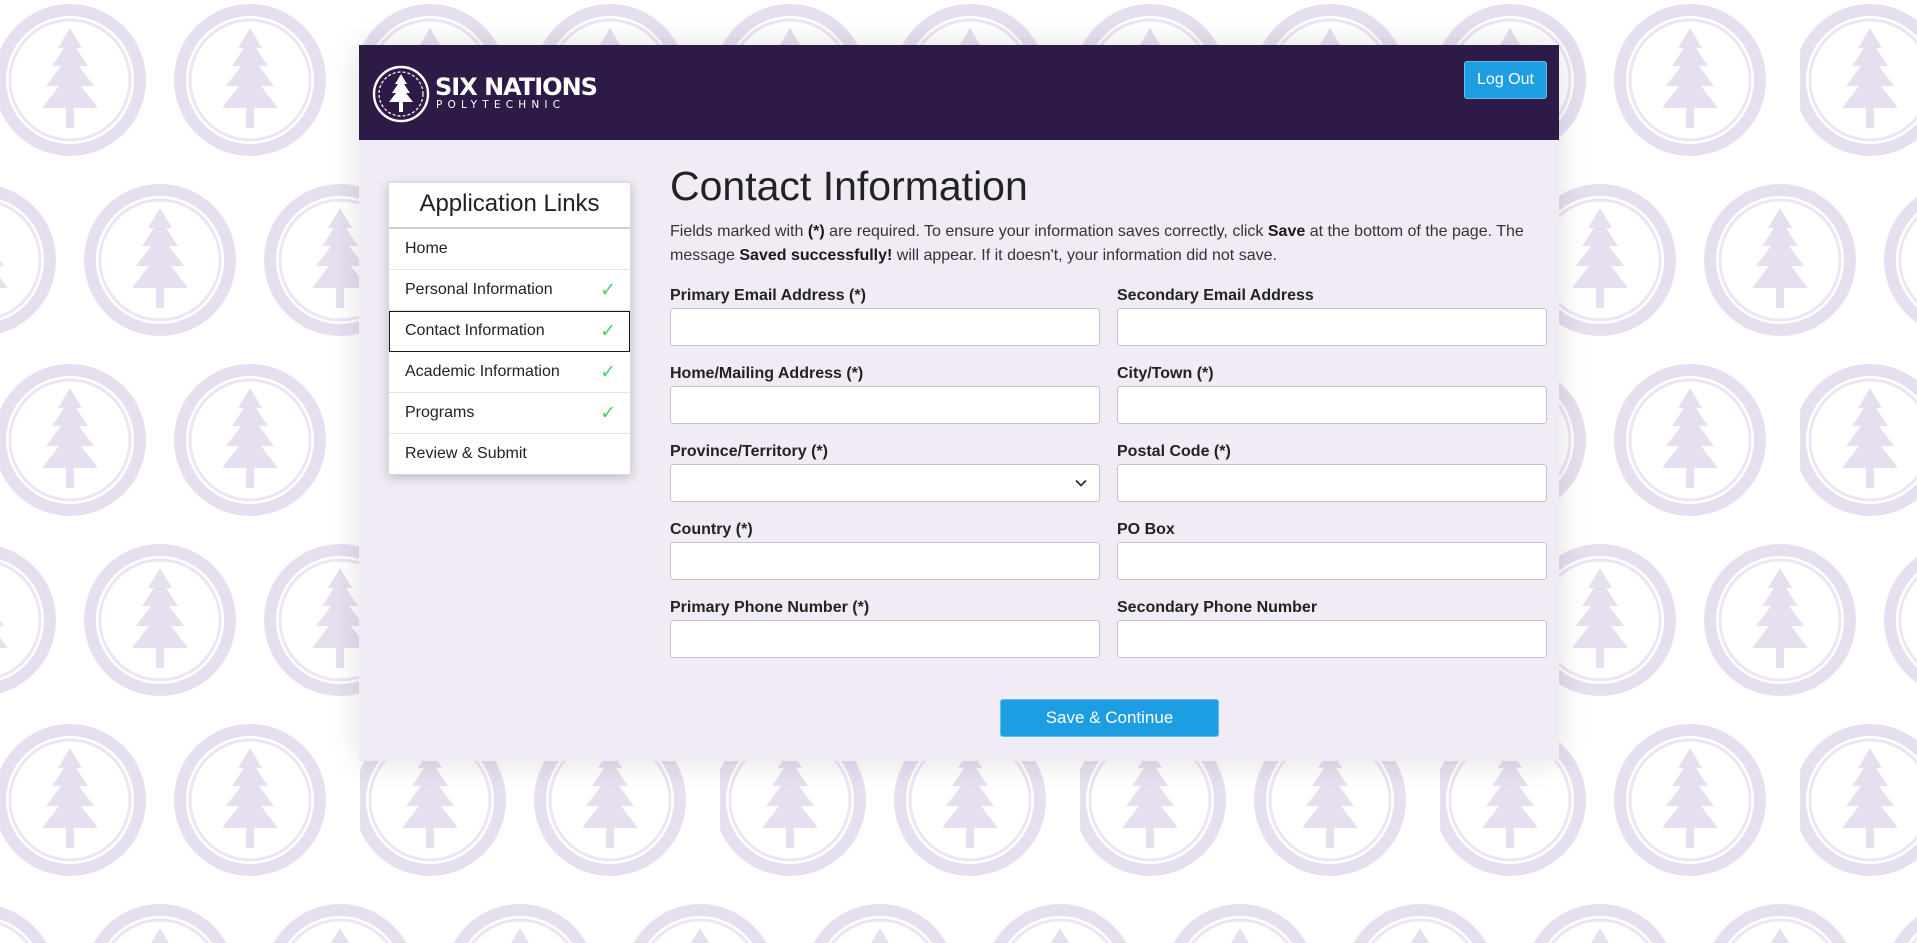 This screenshot has height=943, width=1917. Describe the element at coordinates (466, 453) in the screenshot. I see `sidebar-item-label: Review & Submit` at that location.